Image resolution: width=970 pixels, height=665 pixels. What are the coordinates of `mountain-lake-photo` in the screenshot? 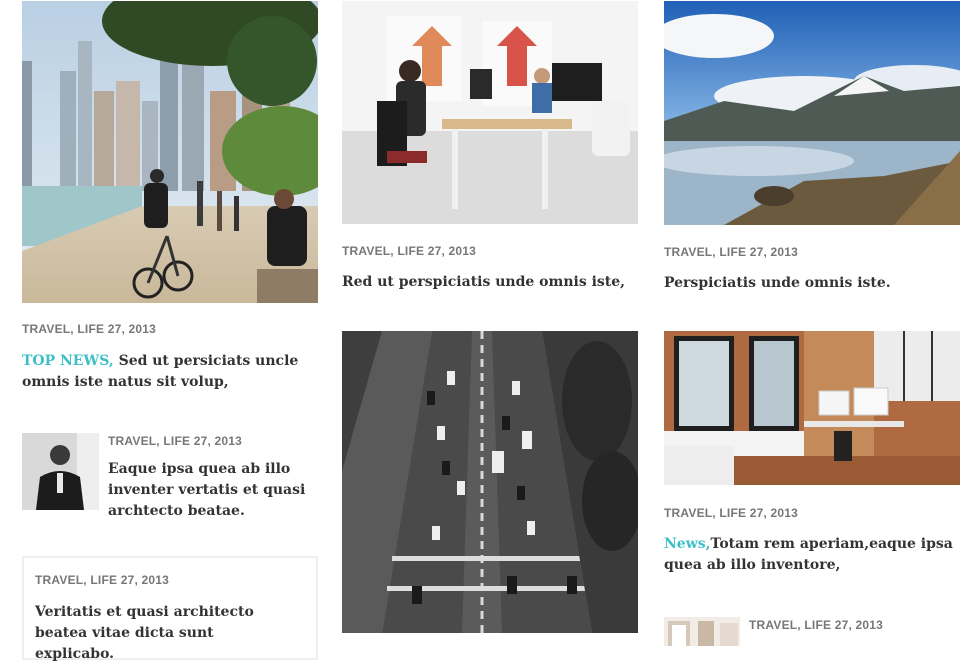 It's located at (812, 113).